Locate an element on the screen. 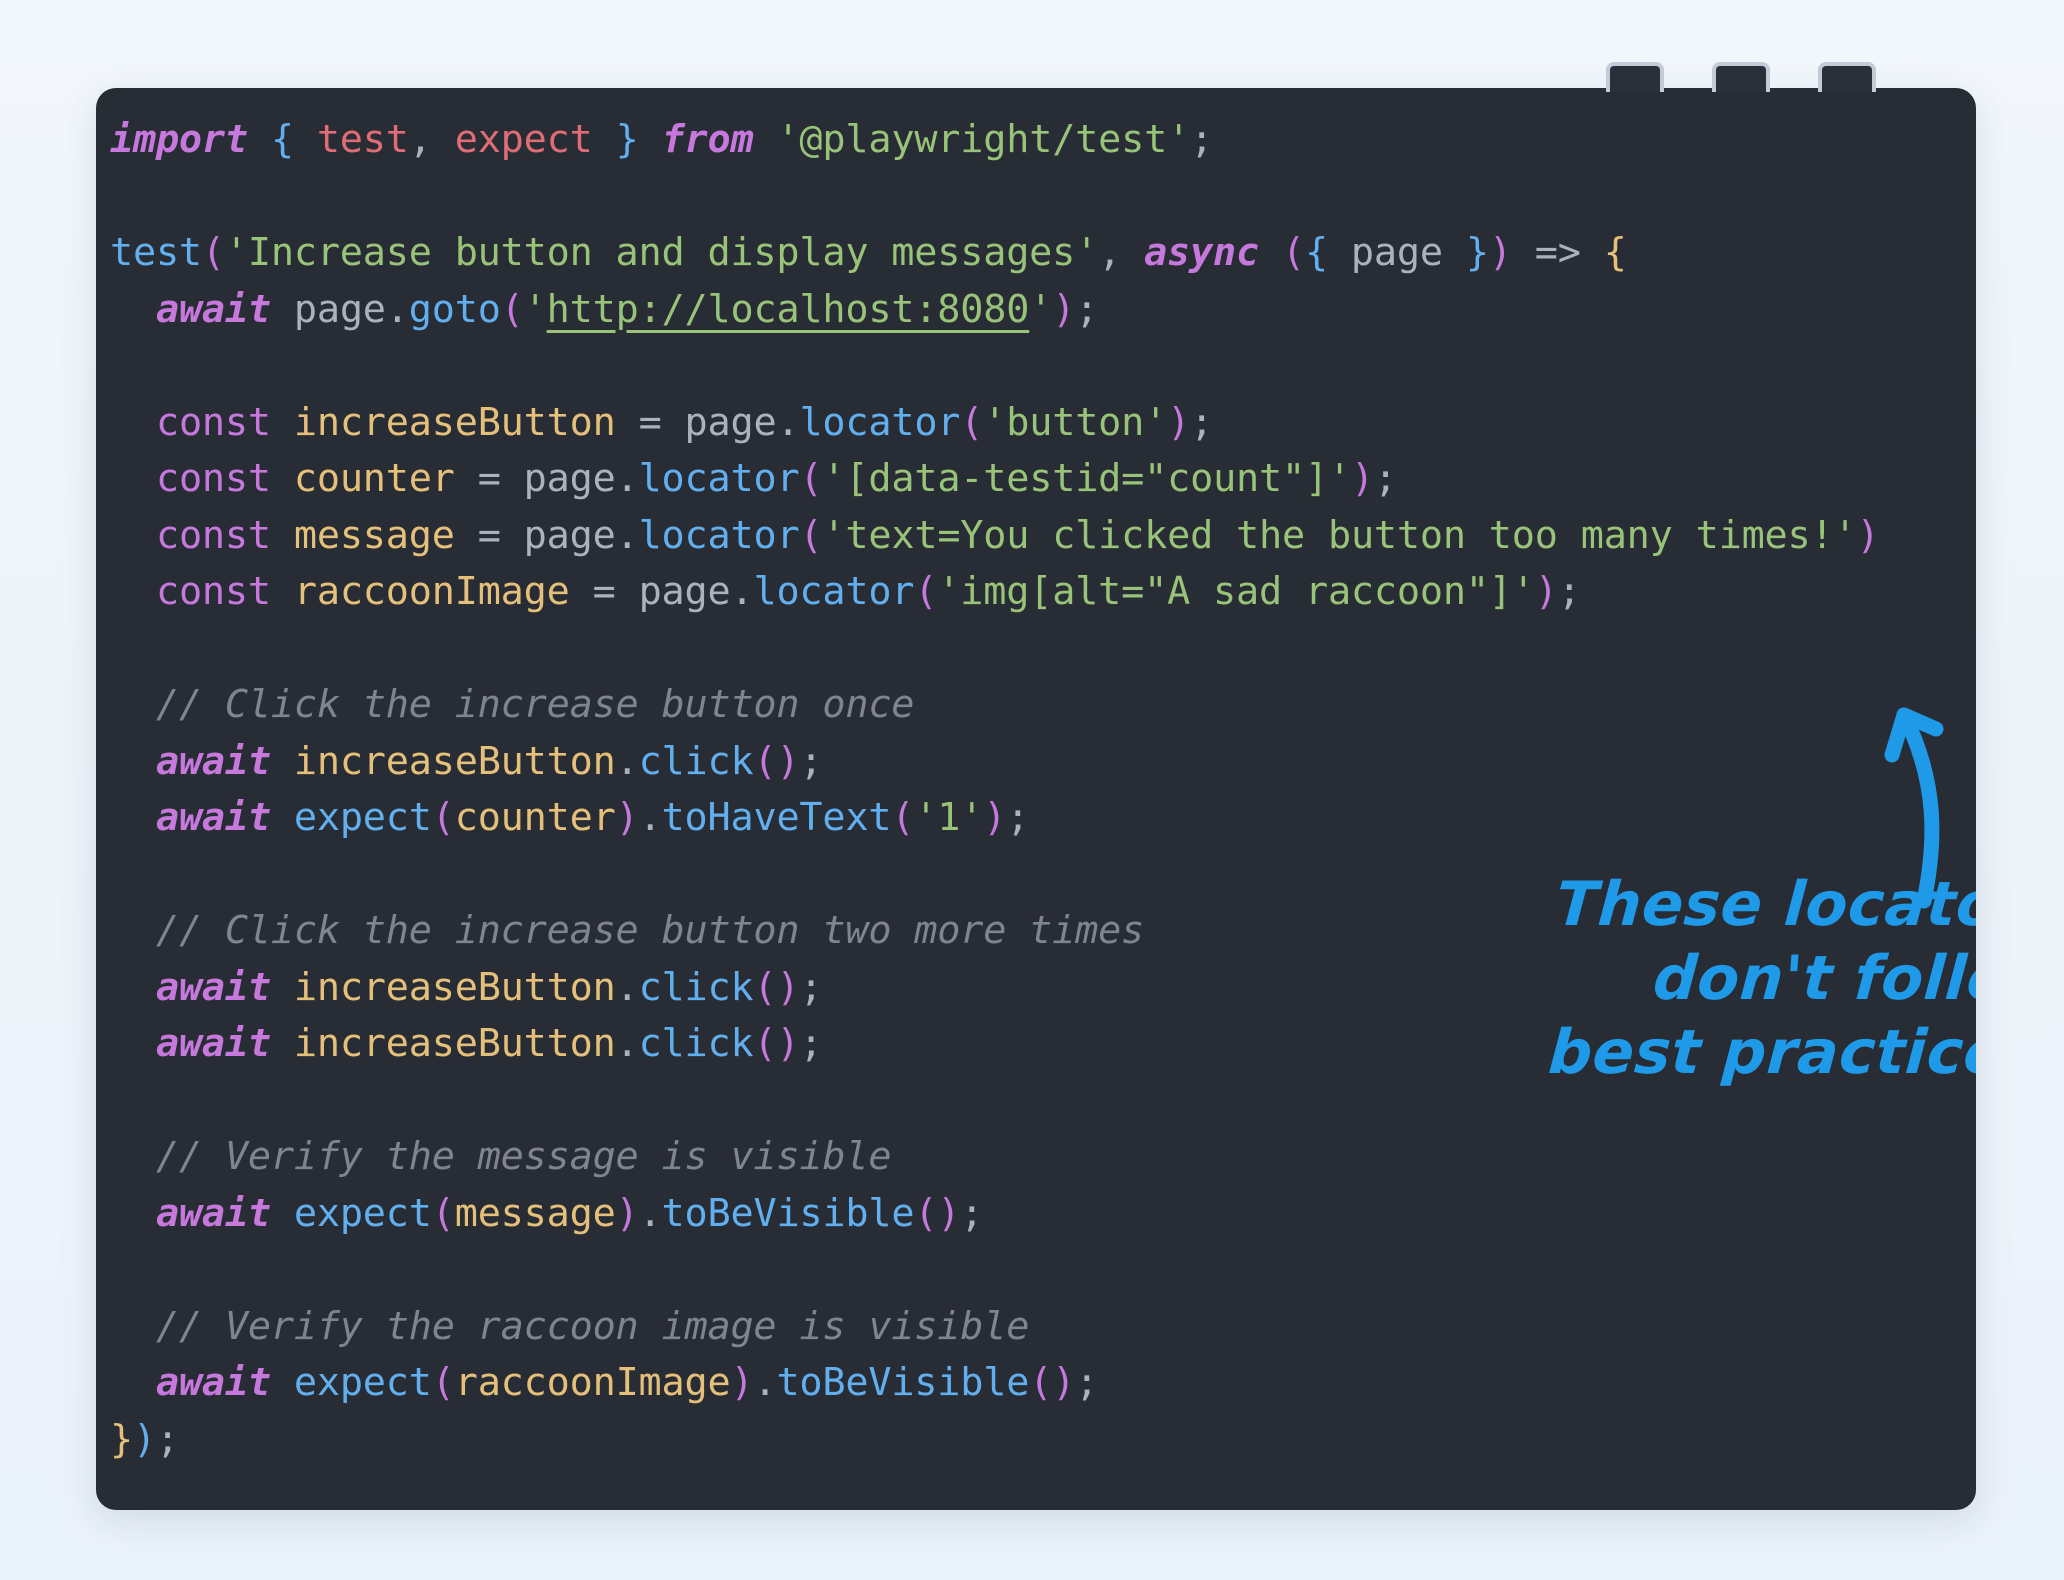 Image resolution: width=2064 pixels, height=1580 pixels. close-button is located at coordinates (1847, 77).